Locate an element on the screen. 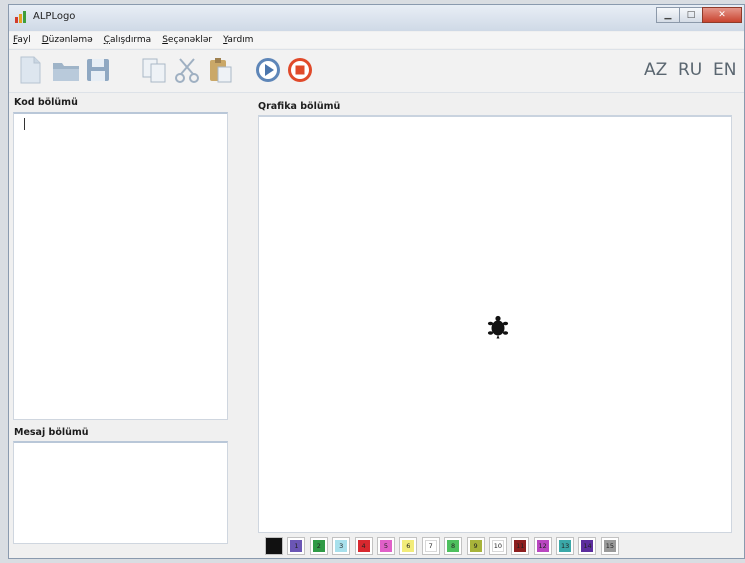 The width and height of the screenshot is (745, 563). close-icon: ✕ is located at coordinates (722, 15).